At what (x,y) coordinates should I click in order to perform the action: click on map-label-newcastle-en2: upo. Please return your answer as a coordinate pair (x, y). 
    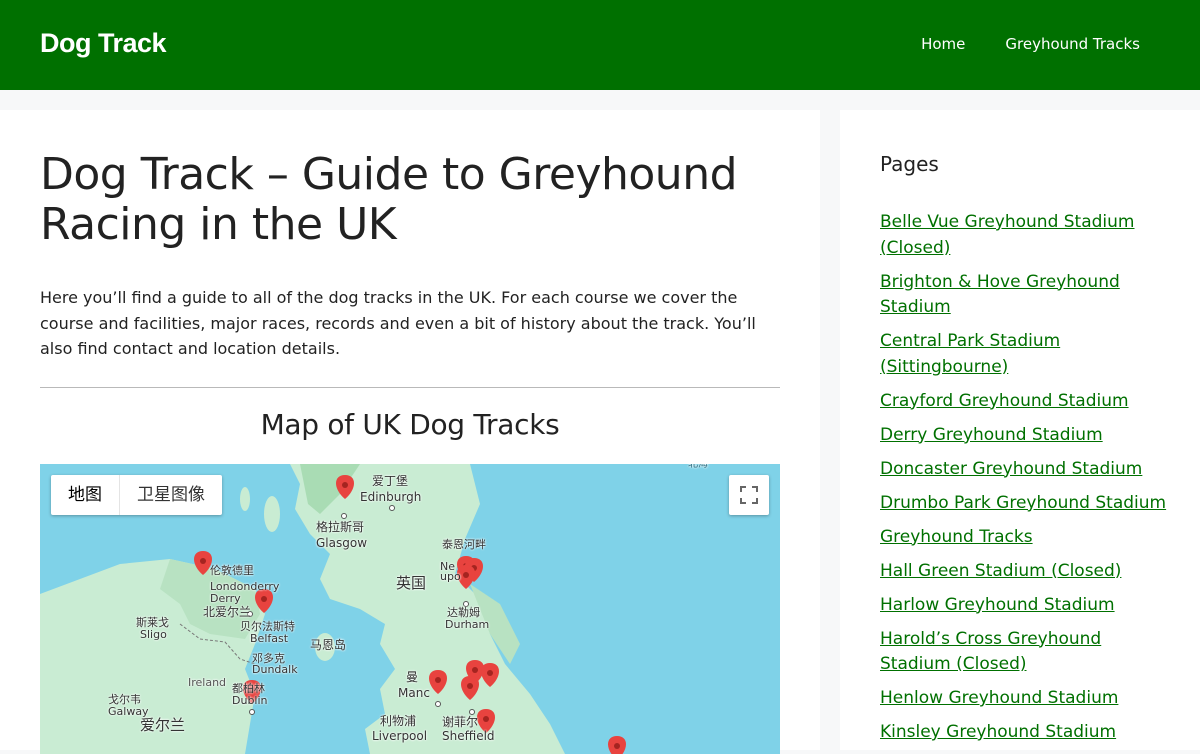
    Looking at the image, I should click on (450, 576).